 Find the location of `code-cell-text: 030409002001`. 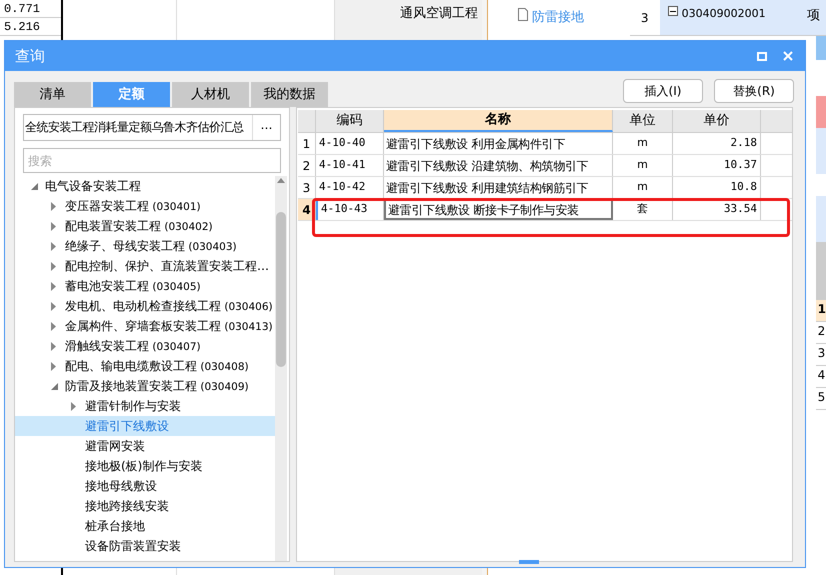

code-cell-text: 030409002001 is located at coordinates (724, 14).